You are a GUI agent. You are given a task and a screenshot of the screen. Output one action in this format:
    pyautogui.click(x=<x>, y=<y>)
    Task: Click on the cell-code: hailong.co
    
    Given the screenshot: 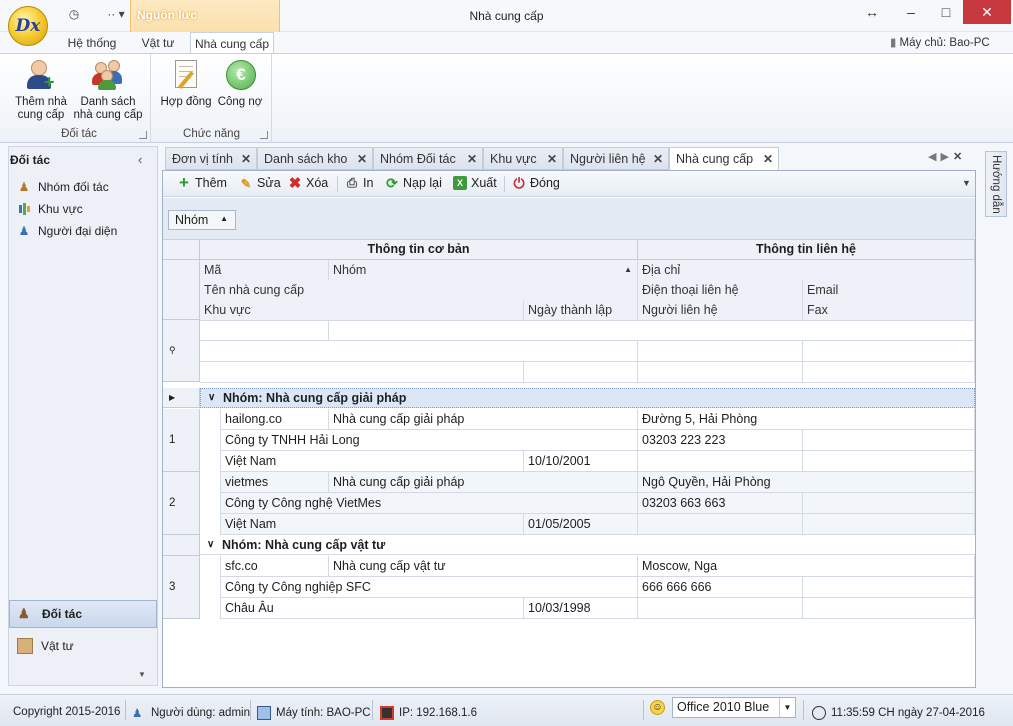 What is the action you would take?
    pyautogui.click(x=275, y=419)
    